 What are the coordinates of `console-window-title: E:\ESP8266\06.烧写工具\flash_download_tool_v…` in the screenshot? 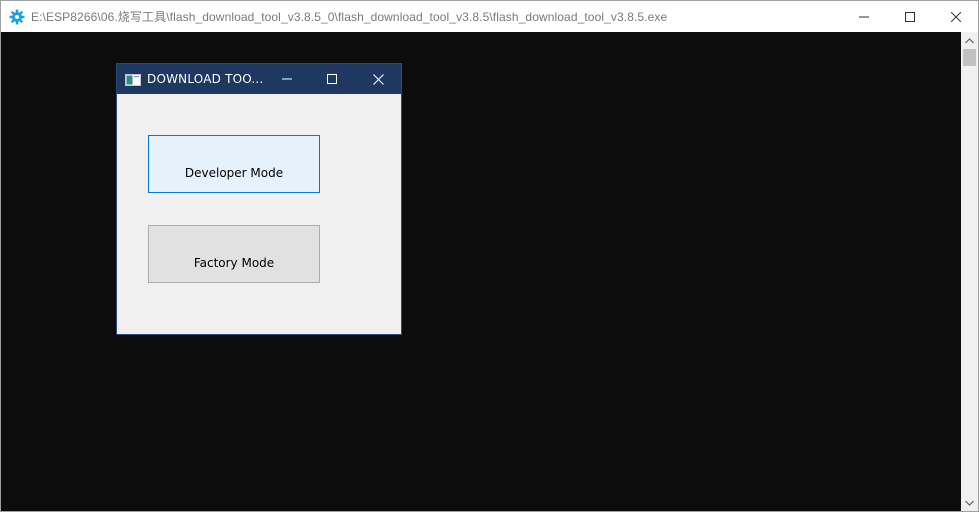 It's located at (349, 17).